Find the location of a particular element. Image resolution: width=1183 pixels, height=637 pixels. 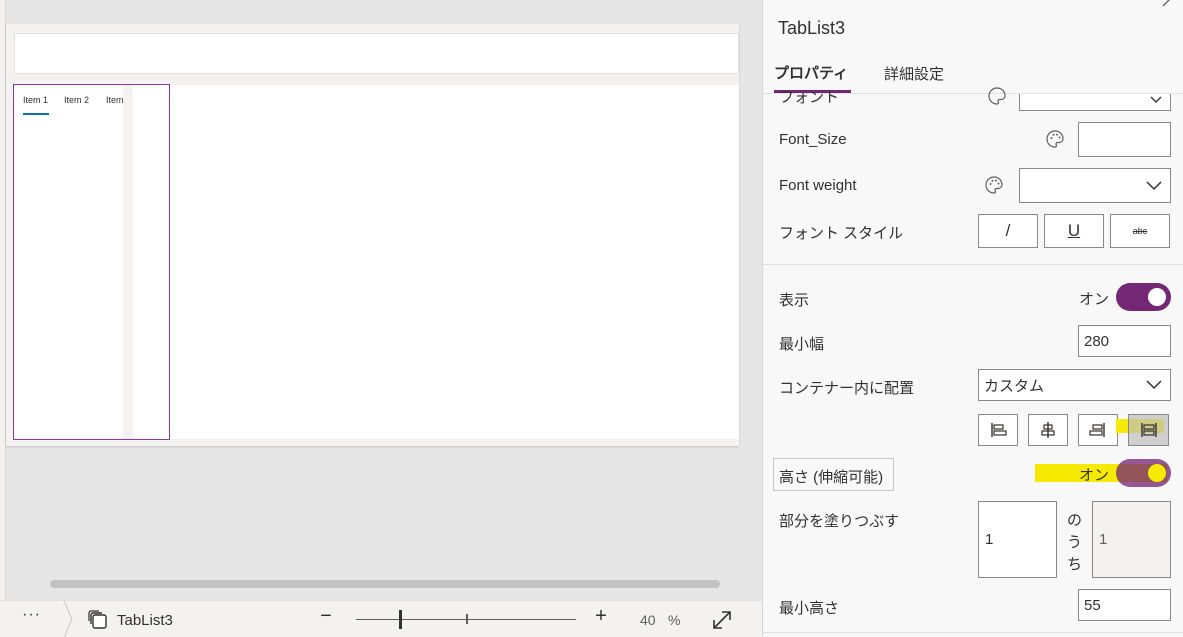

align-start-button is located at coordinates (998, 430).